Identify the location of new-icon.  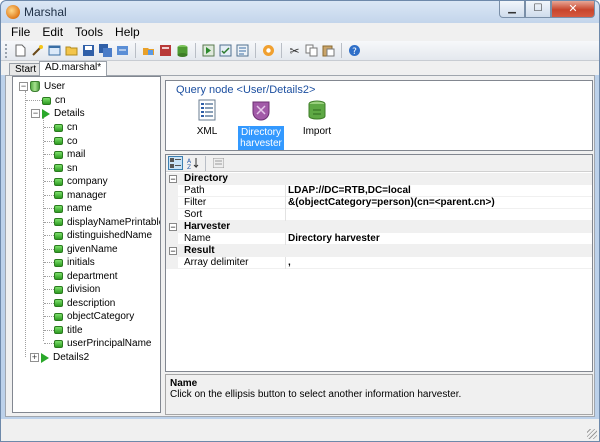
(20, 50).